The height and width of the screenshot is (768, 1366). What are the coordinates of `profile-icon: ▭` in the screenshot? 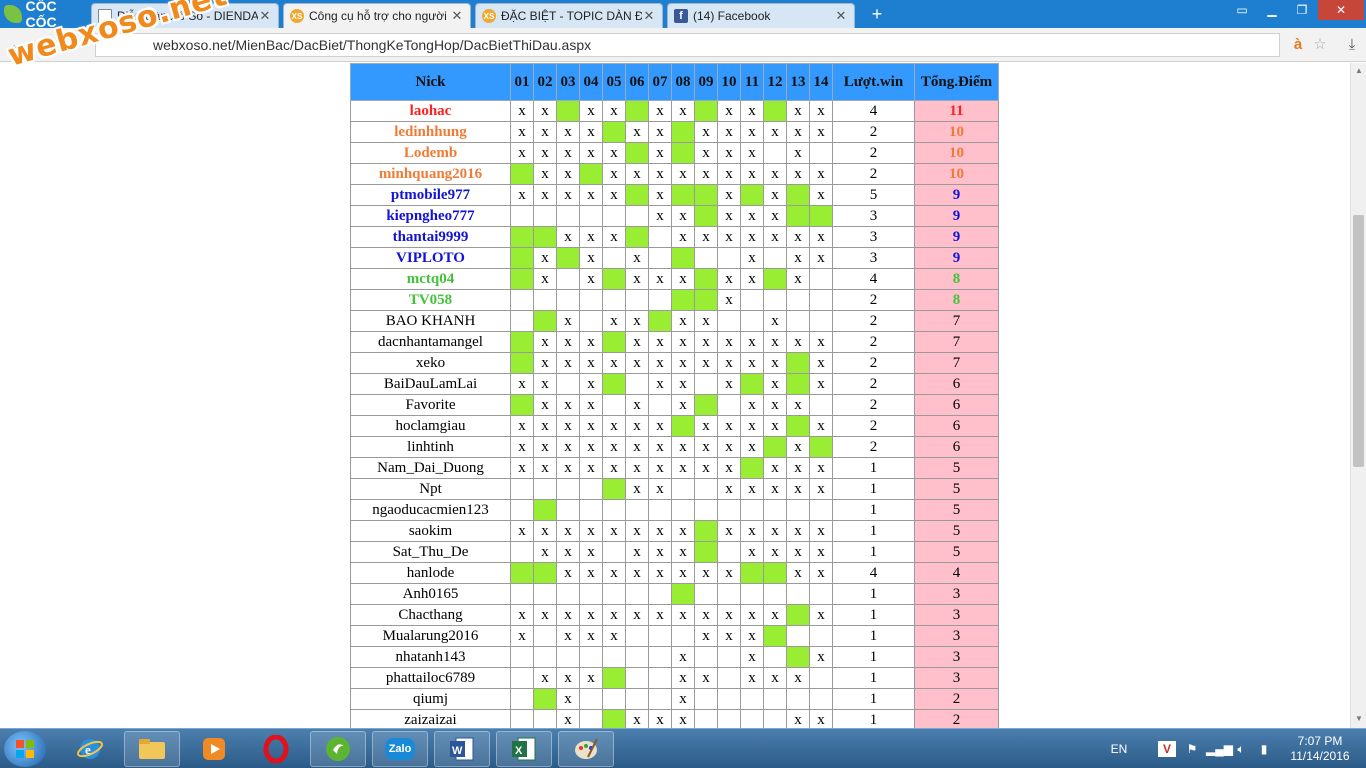 It's located at (1242, 10).